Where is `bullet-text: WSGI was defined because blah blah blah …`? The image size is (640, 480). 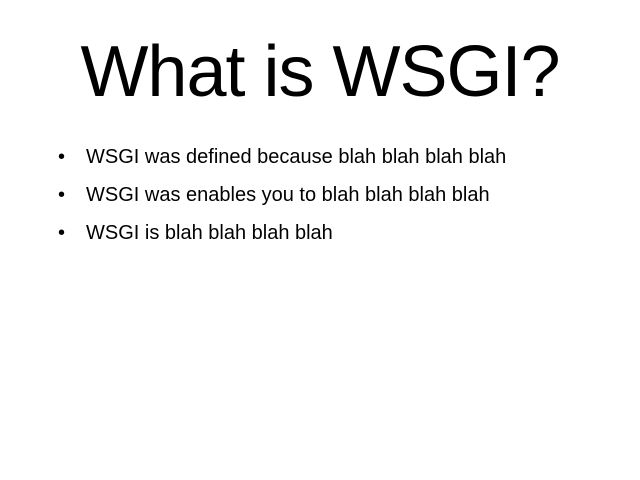 bullet-text: WSGI was defined because blah blah blah … is located at coordinates (296, 157).